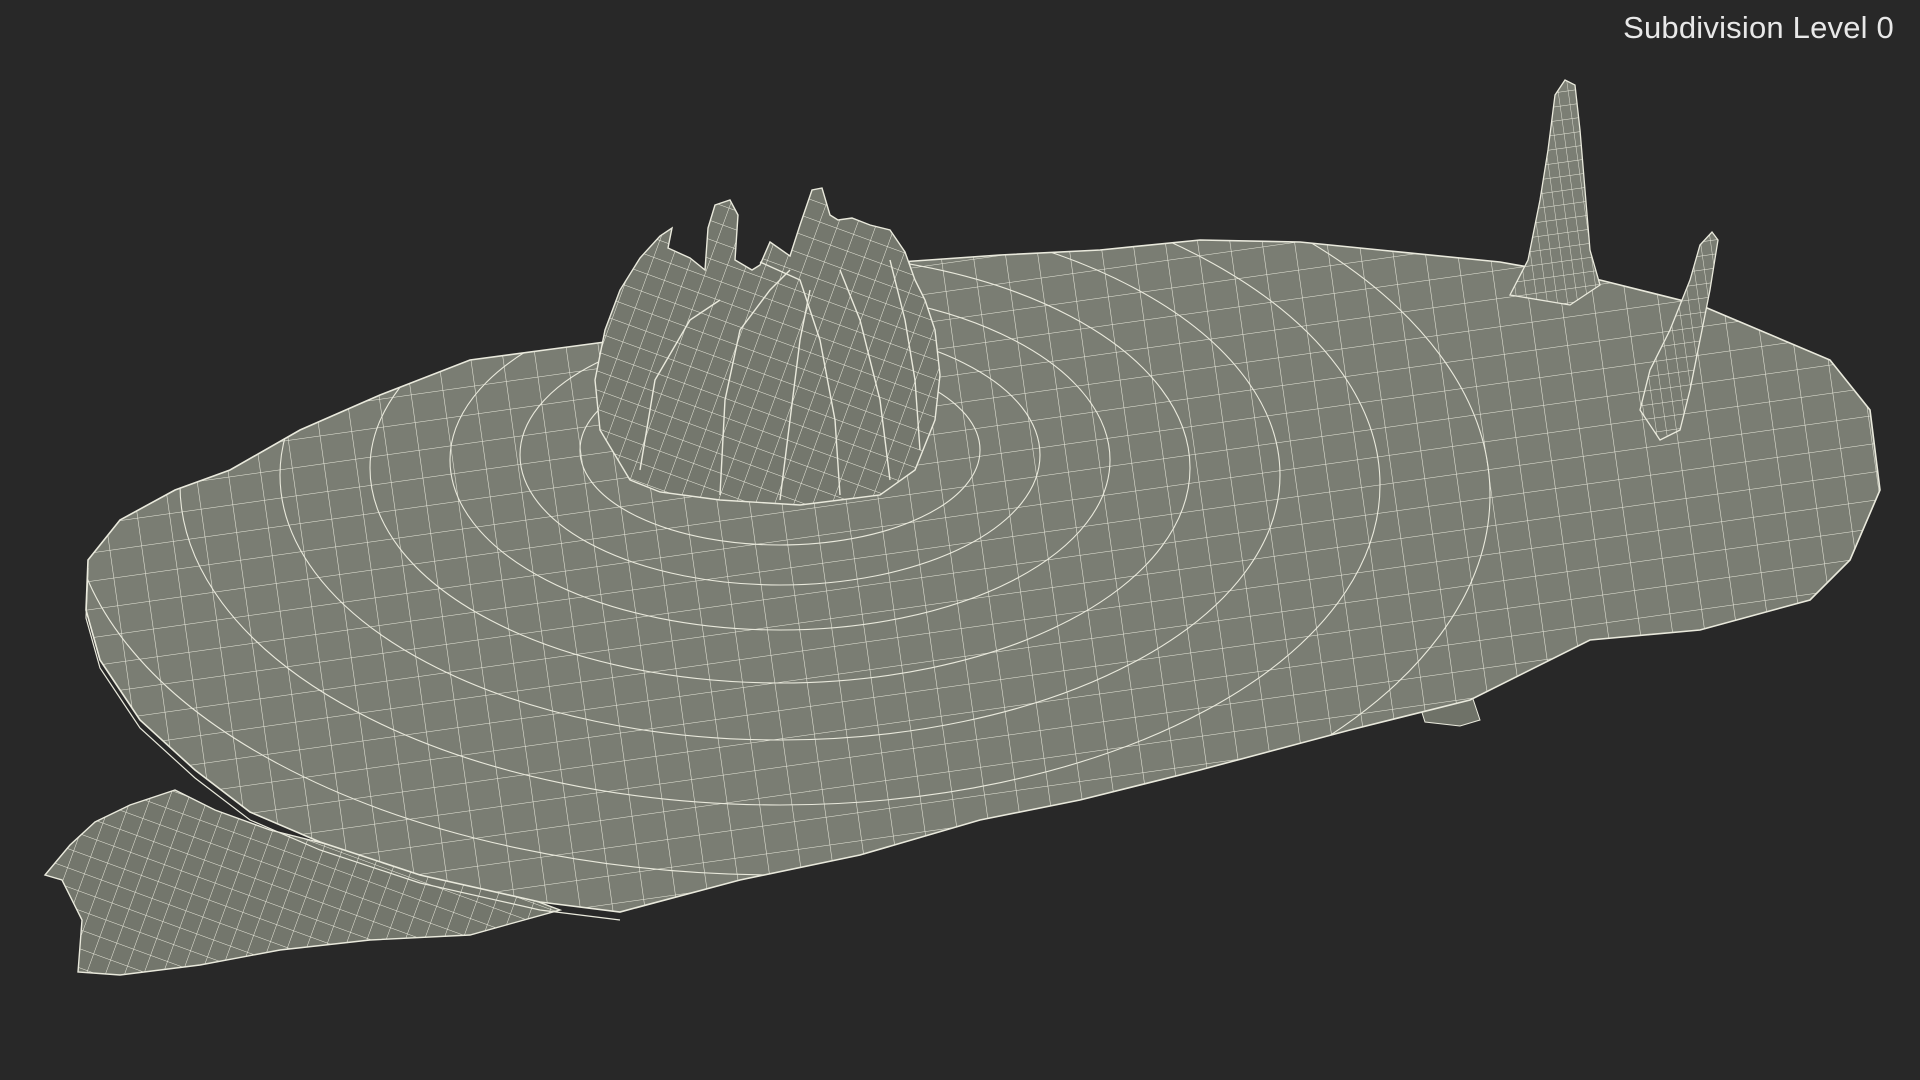 Image resolution: width=1920 pixels, height=1080 pixels. What do you see at coordinates (767, 346) in the screenshot?
I see `model-gill-cluster` at bounding box center [767, 346].